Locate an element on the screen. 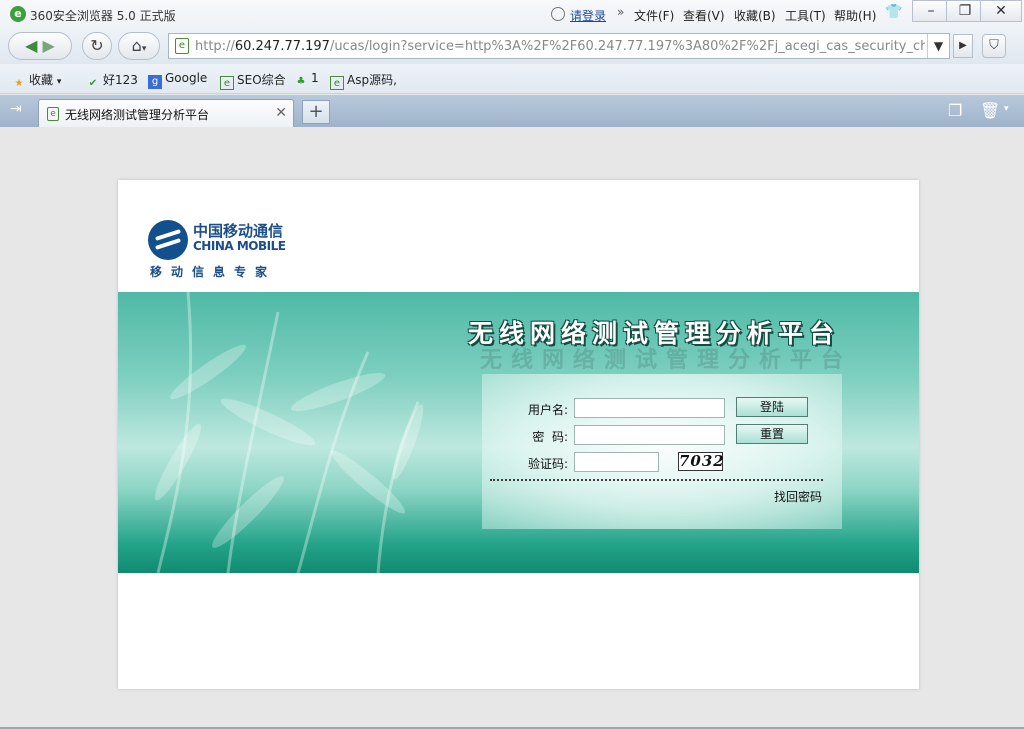  bookmark-1: ♣ 1 is located at coordinates (306, 80).